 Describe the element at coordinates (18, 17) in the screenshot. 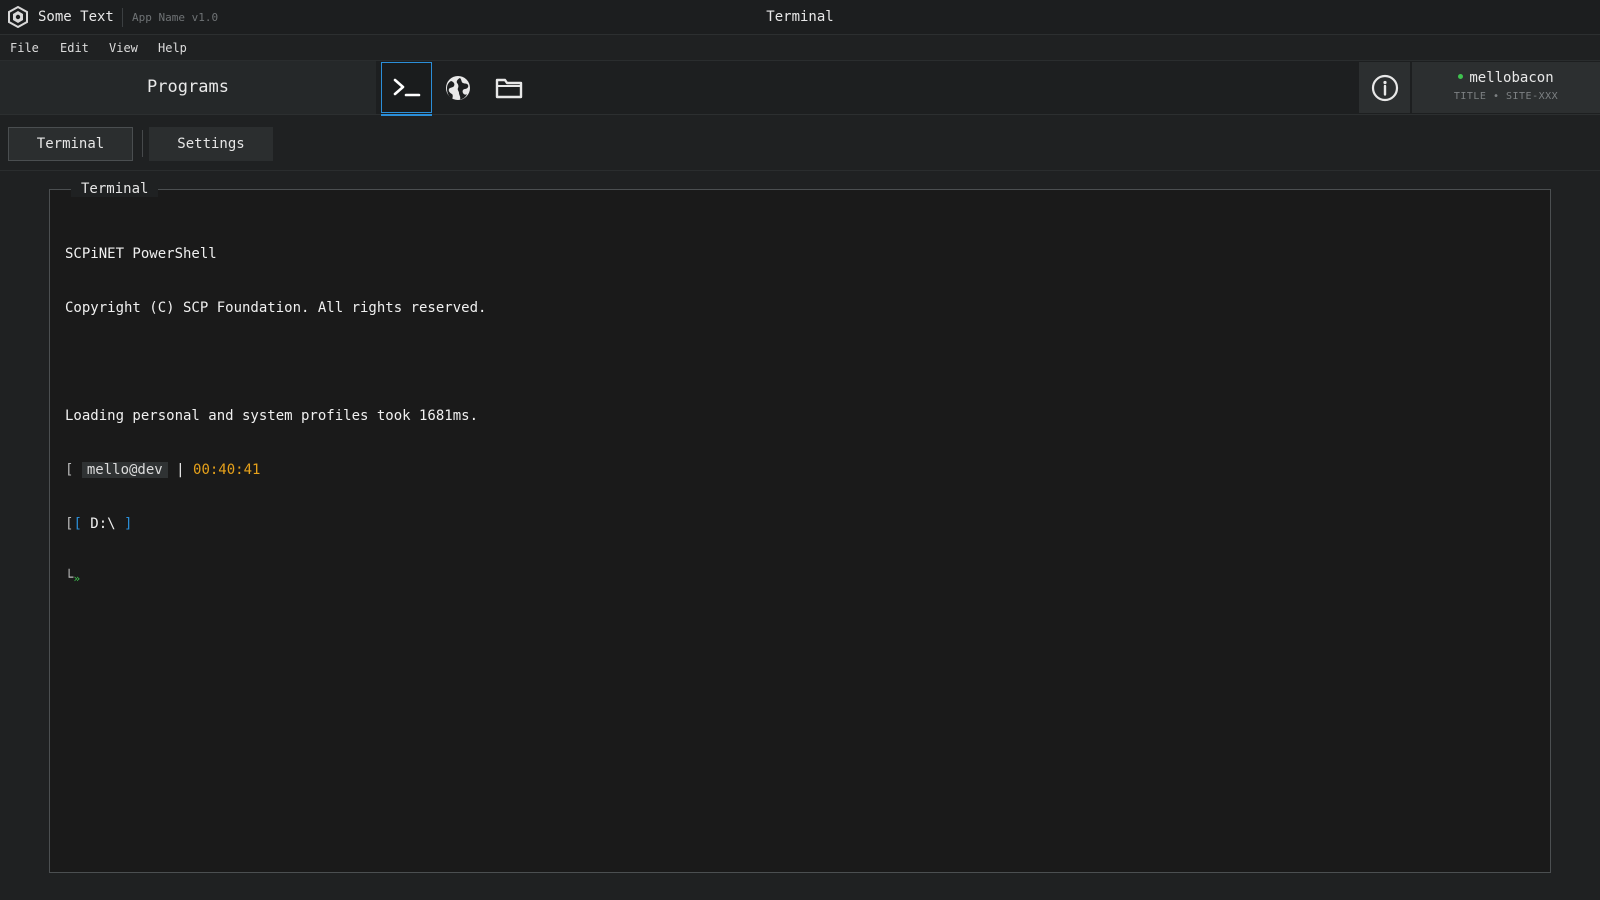

I see `app-logo-icon` at that location.